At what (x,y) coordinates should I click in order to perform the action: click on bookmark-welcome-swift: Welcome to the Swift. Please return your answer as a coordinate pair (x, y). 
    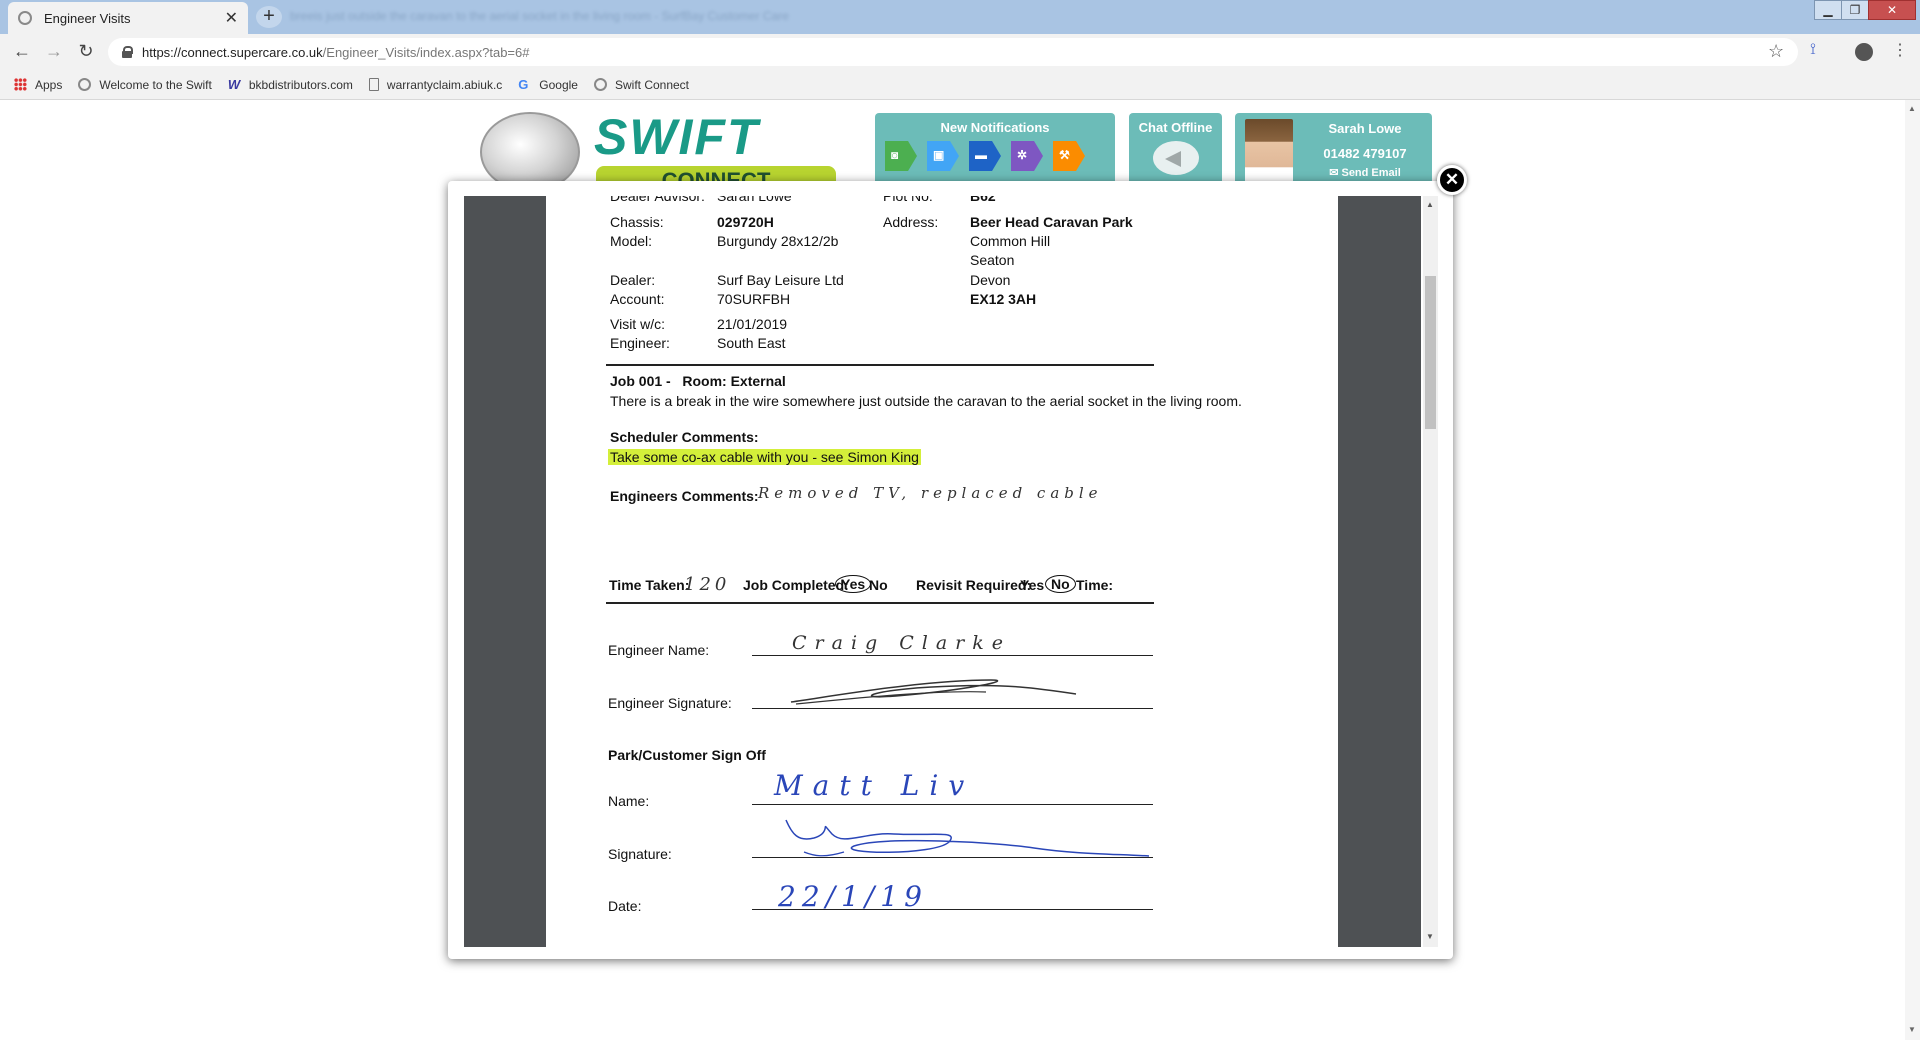
    Looking at the image, I should click on (145, 85).